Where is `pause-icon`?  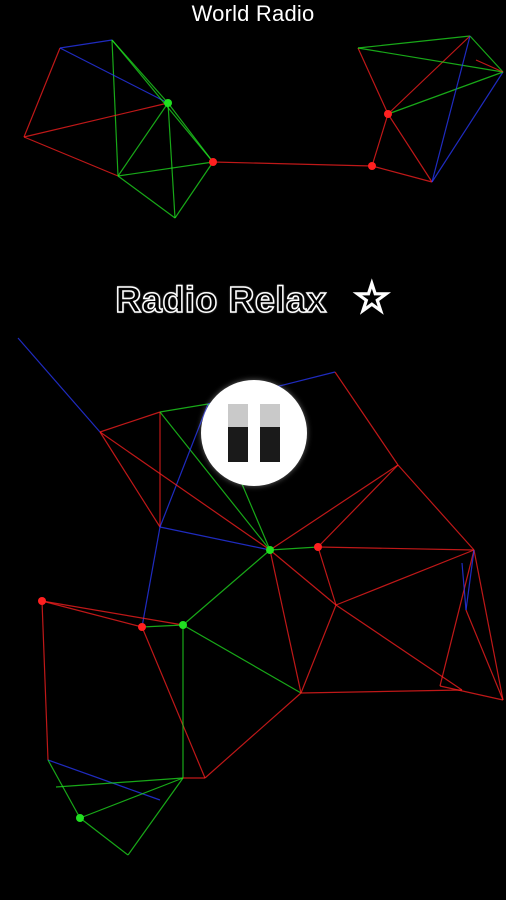 pause-icon is located at coordinates (254, 433).